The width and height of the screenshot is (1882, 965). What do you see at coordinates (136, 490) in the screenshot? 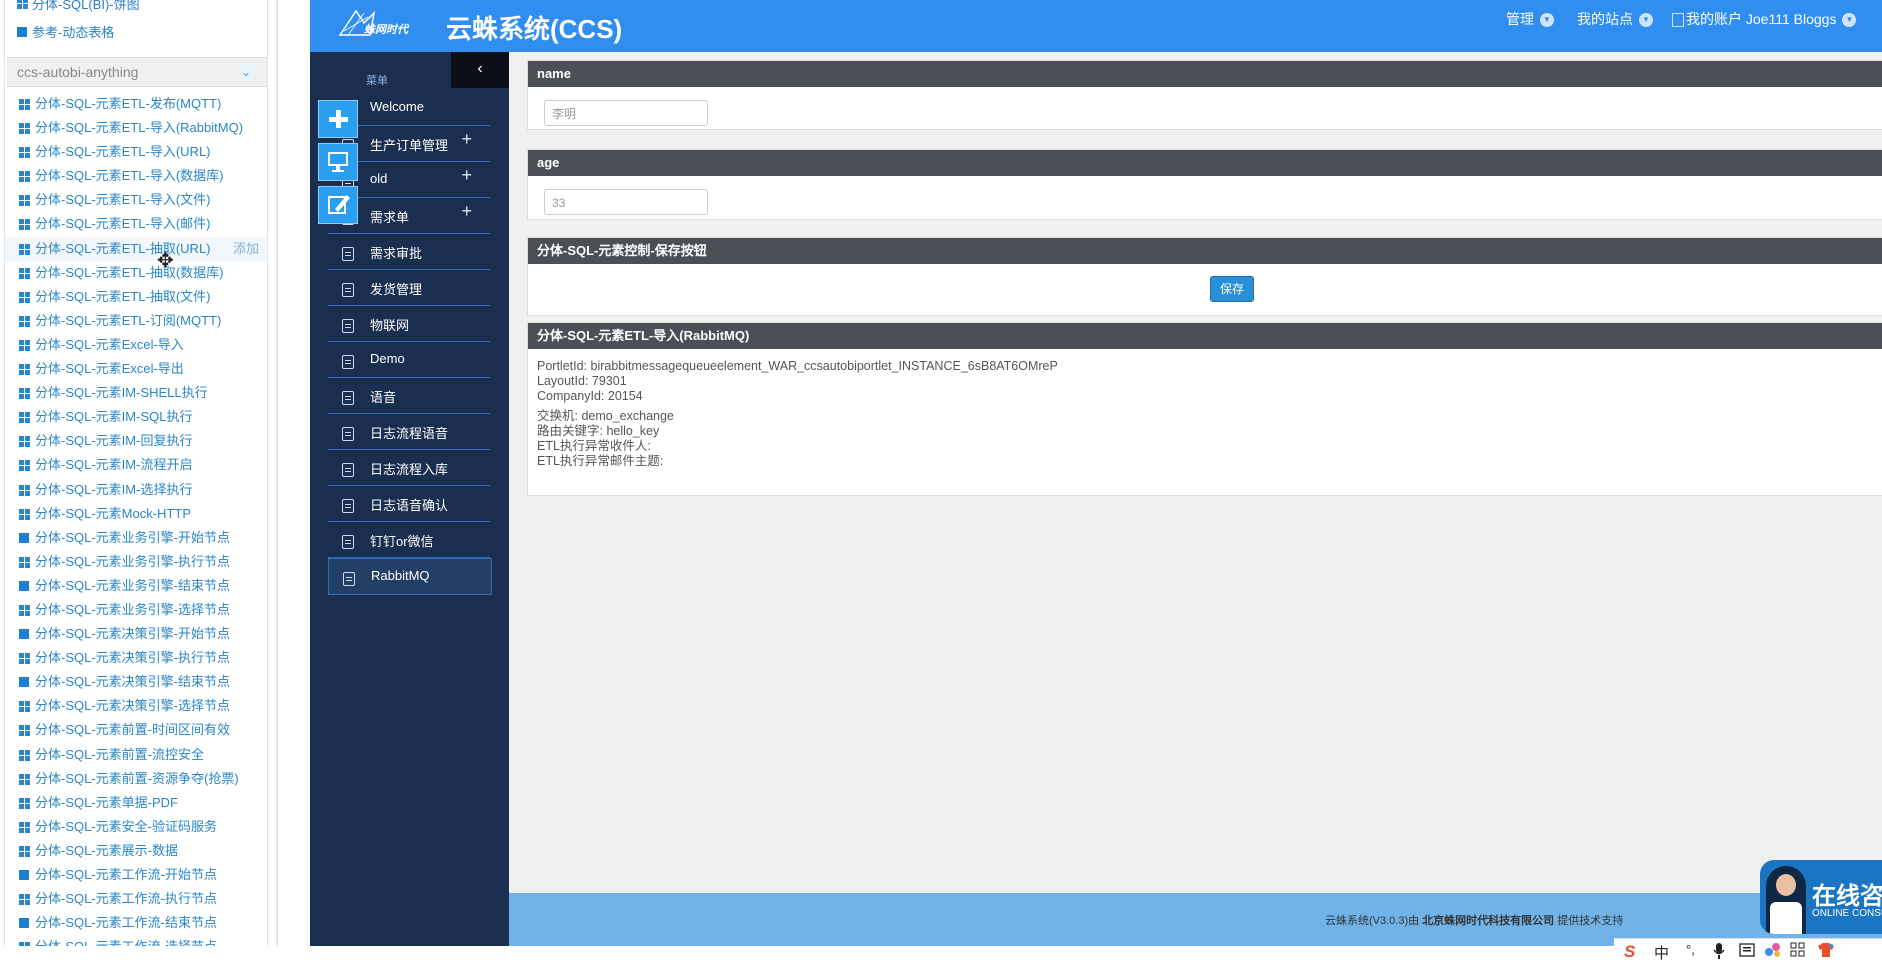
I see `palette-item: 分体-SQL-元素IM-选择执行` at bounding box center [136, 490].